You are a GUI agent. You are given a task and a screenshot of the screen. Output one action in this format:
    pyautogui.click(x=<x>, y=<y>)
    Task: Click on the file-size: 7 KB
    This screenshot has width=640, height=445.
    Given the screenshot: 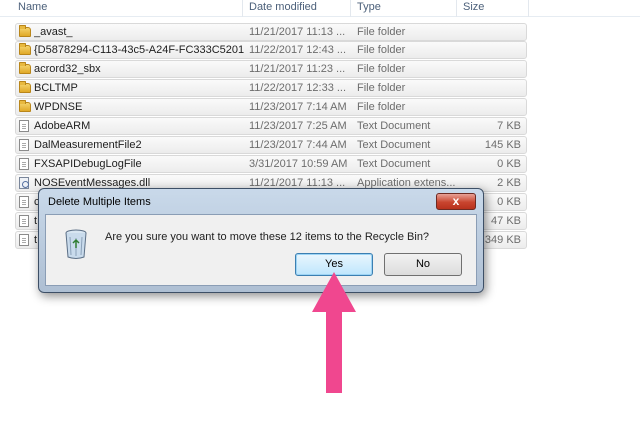 What is the action you would take?
    pyautogui.click(x=509, y=126)
    